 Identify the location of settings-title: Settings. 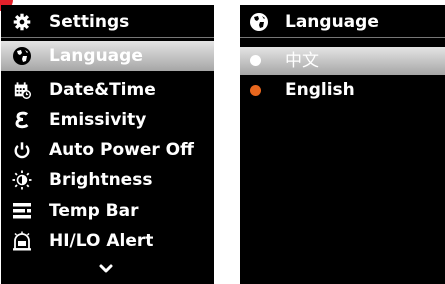
(89, 22).